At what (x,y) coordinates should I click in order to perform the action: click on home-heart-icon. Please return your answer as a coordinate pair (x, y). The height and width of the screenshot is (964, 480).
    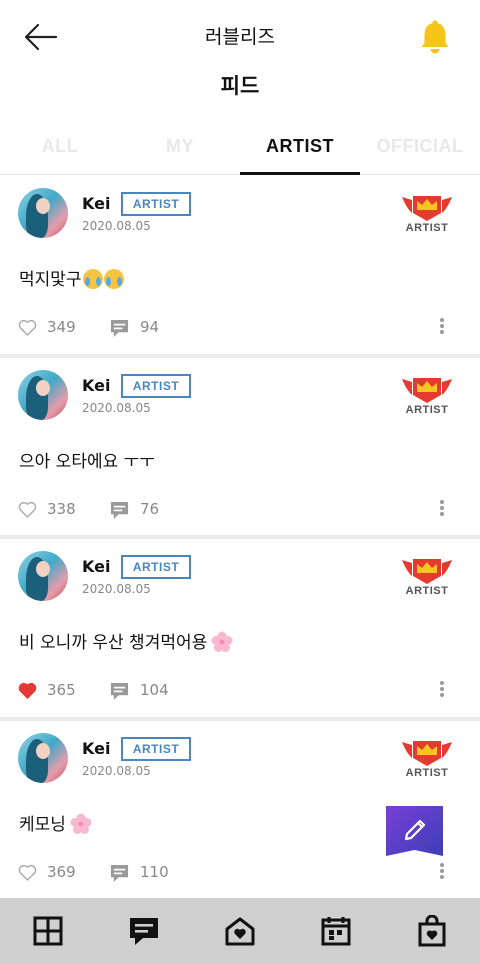
    Looking at the image, I should click on (240, 931).